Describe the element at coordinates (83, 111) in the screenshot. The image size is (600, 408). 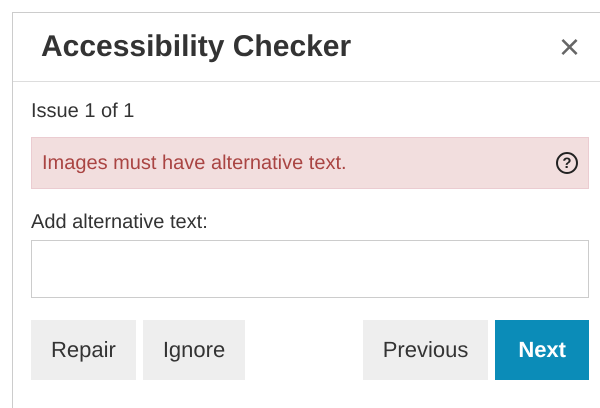
I see `issue-counter: Issue 1 of 1` at that location.